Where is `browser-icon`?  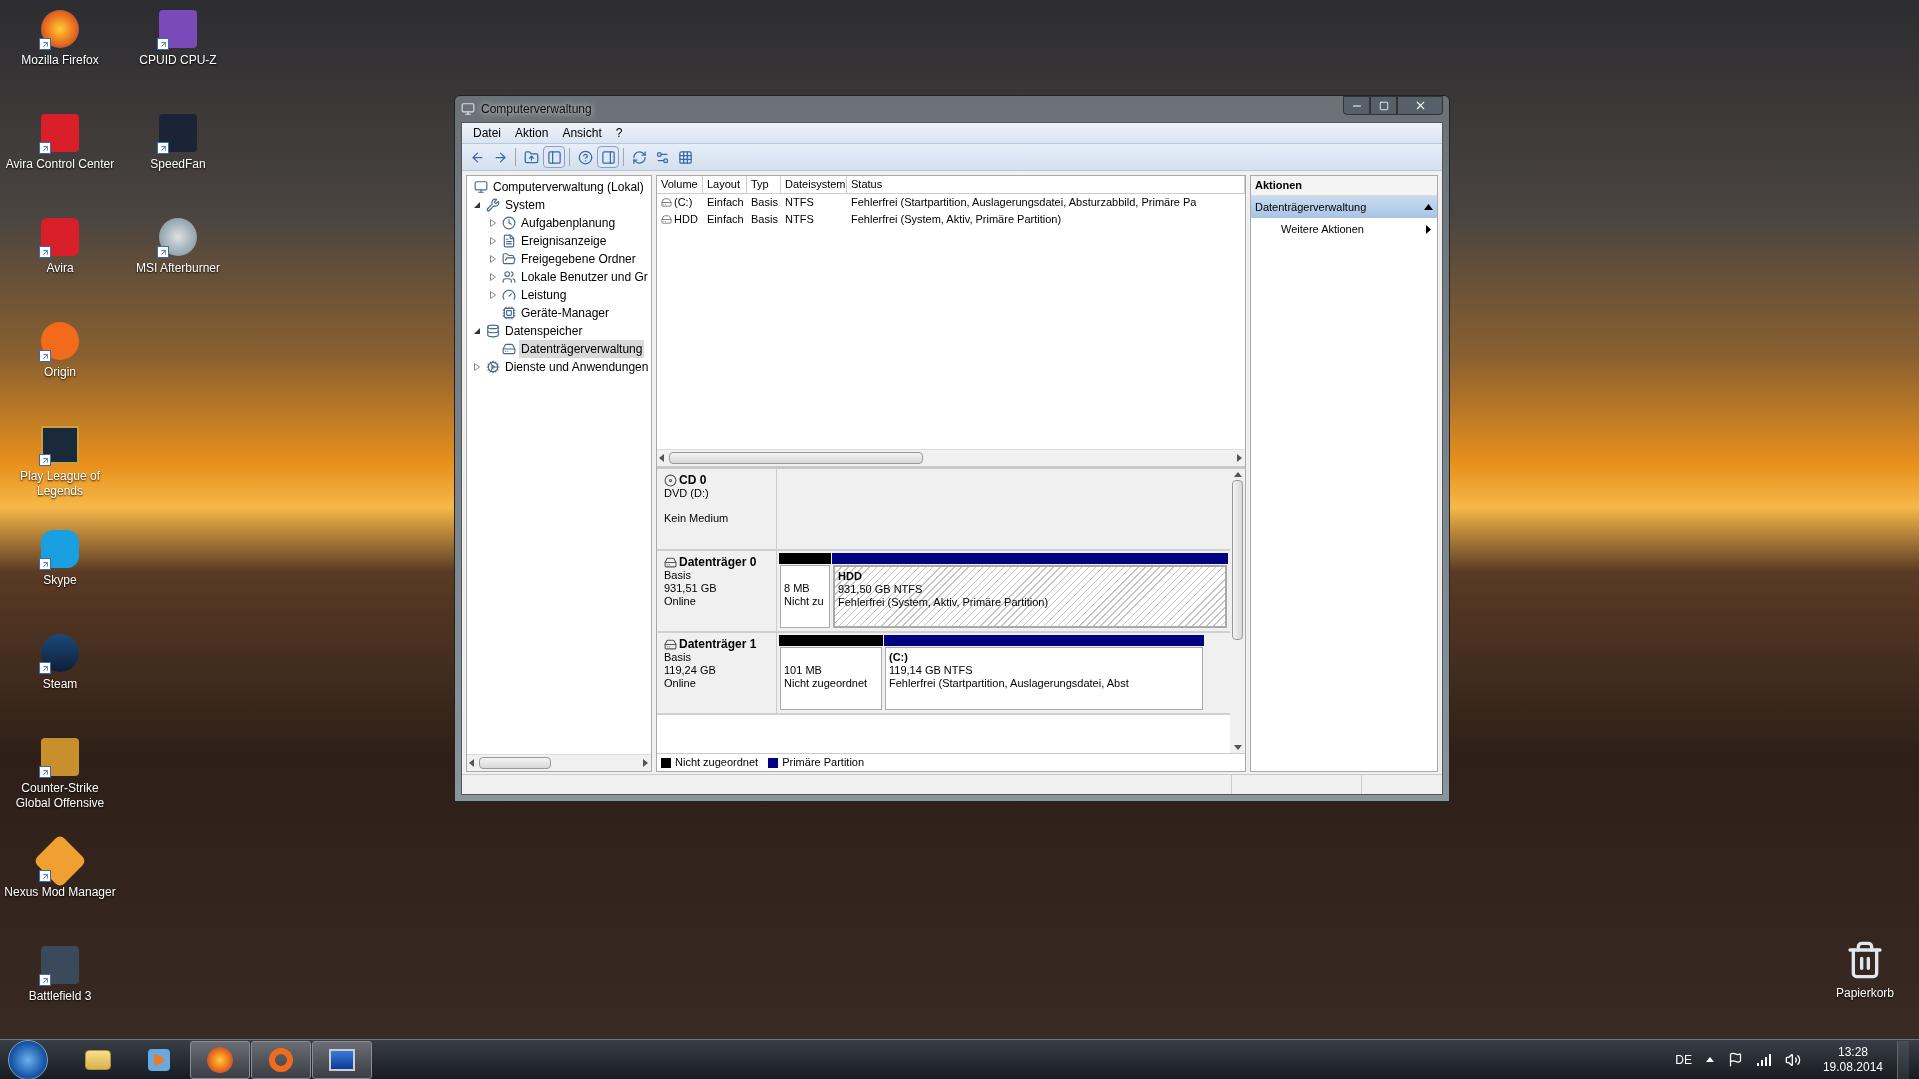
browser-icon is located at coordinates (220, 1059).